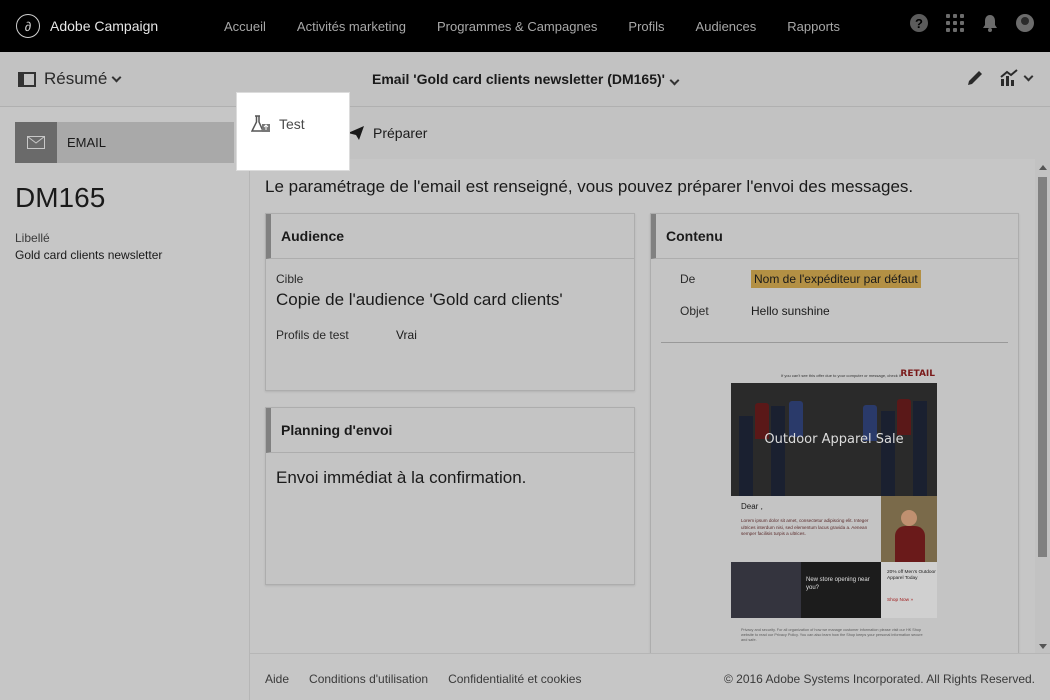 This screenshot has width=1050, height=700. I want to click on nav-item-programmes-campagnes: Programmes & Campagnes, so click(517, 26).